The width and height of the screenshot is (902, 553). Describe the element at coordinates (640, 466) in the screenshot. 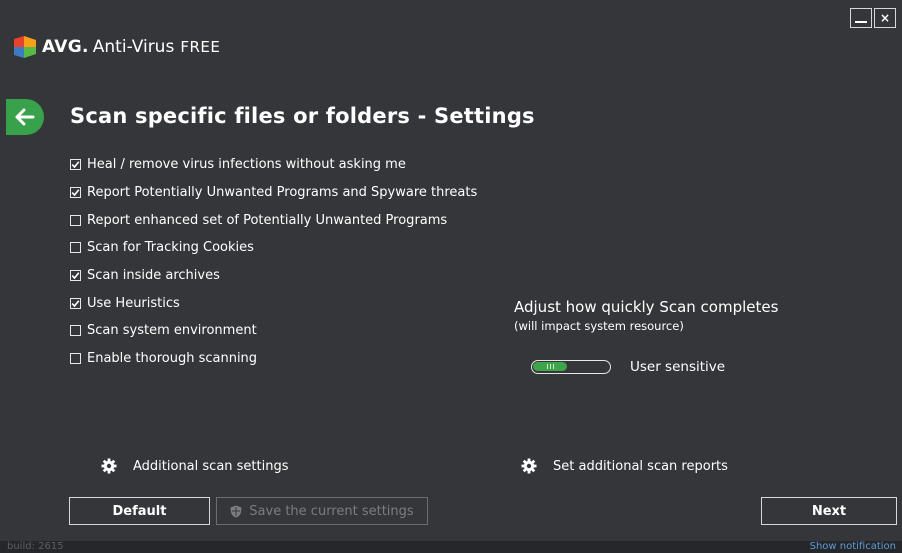

I see `link-label: Set additional scan reports` at that location.